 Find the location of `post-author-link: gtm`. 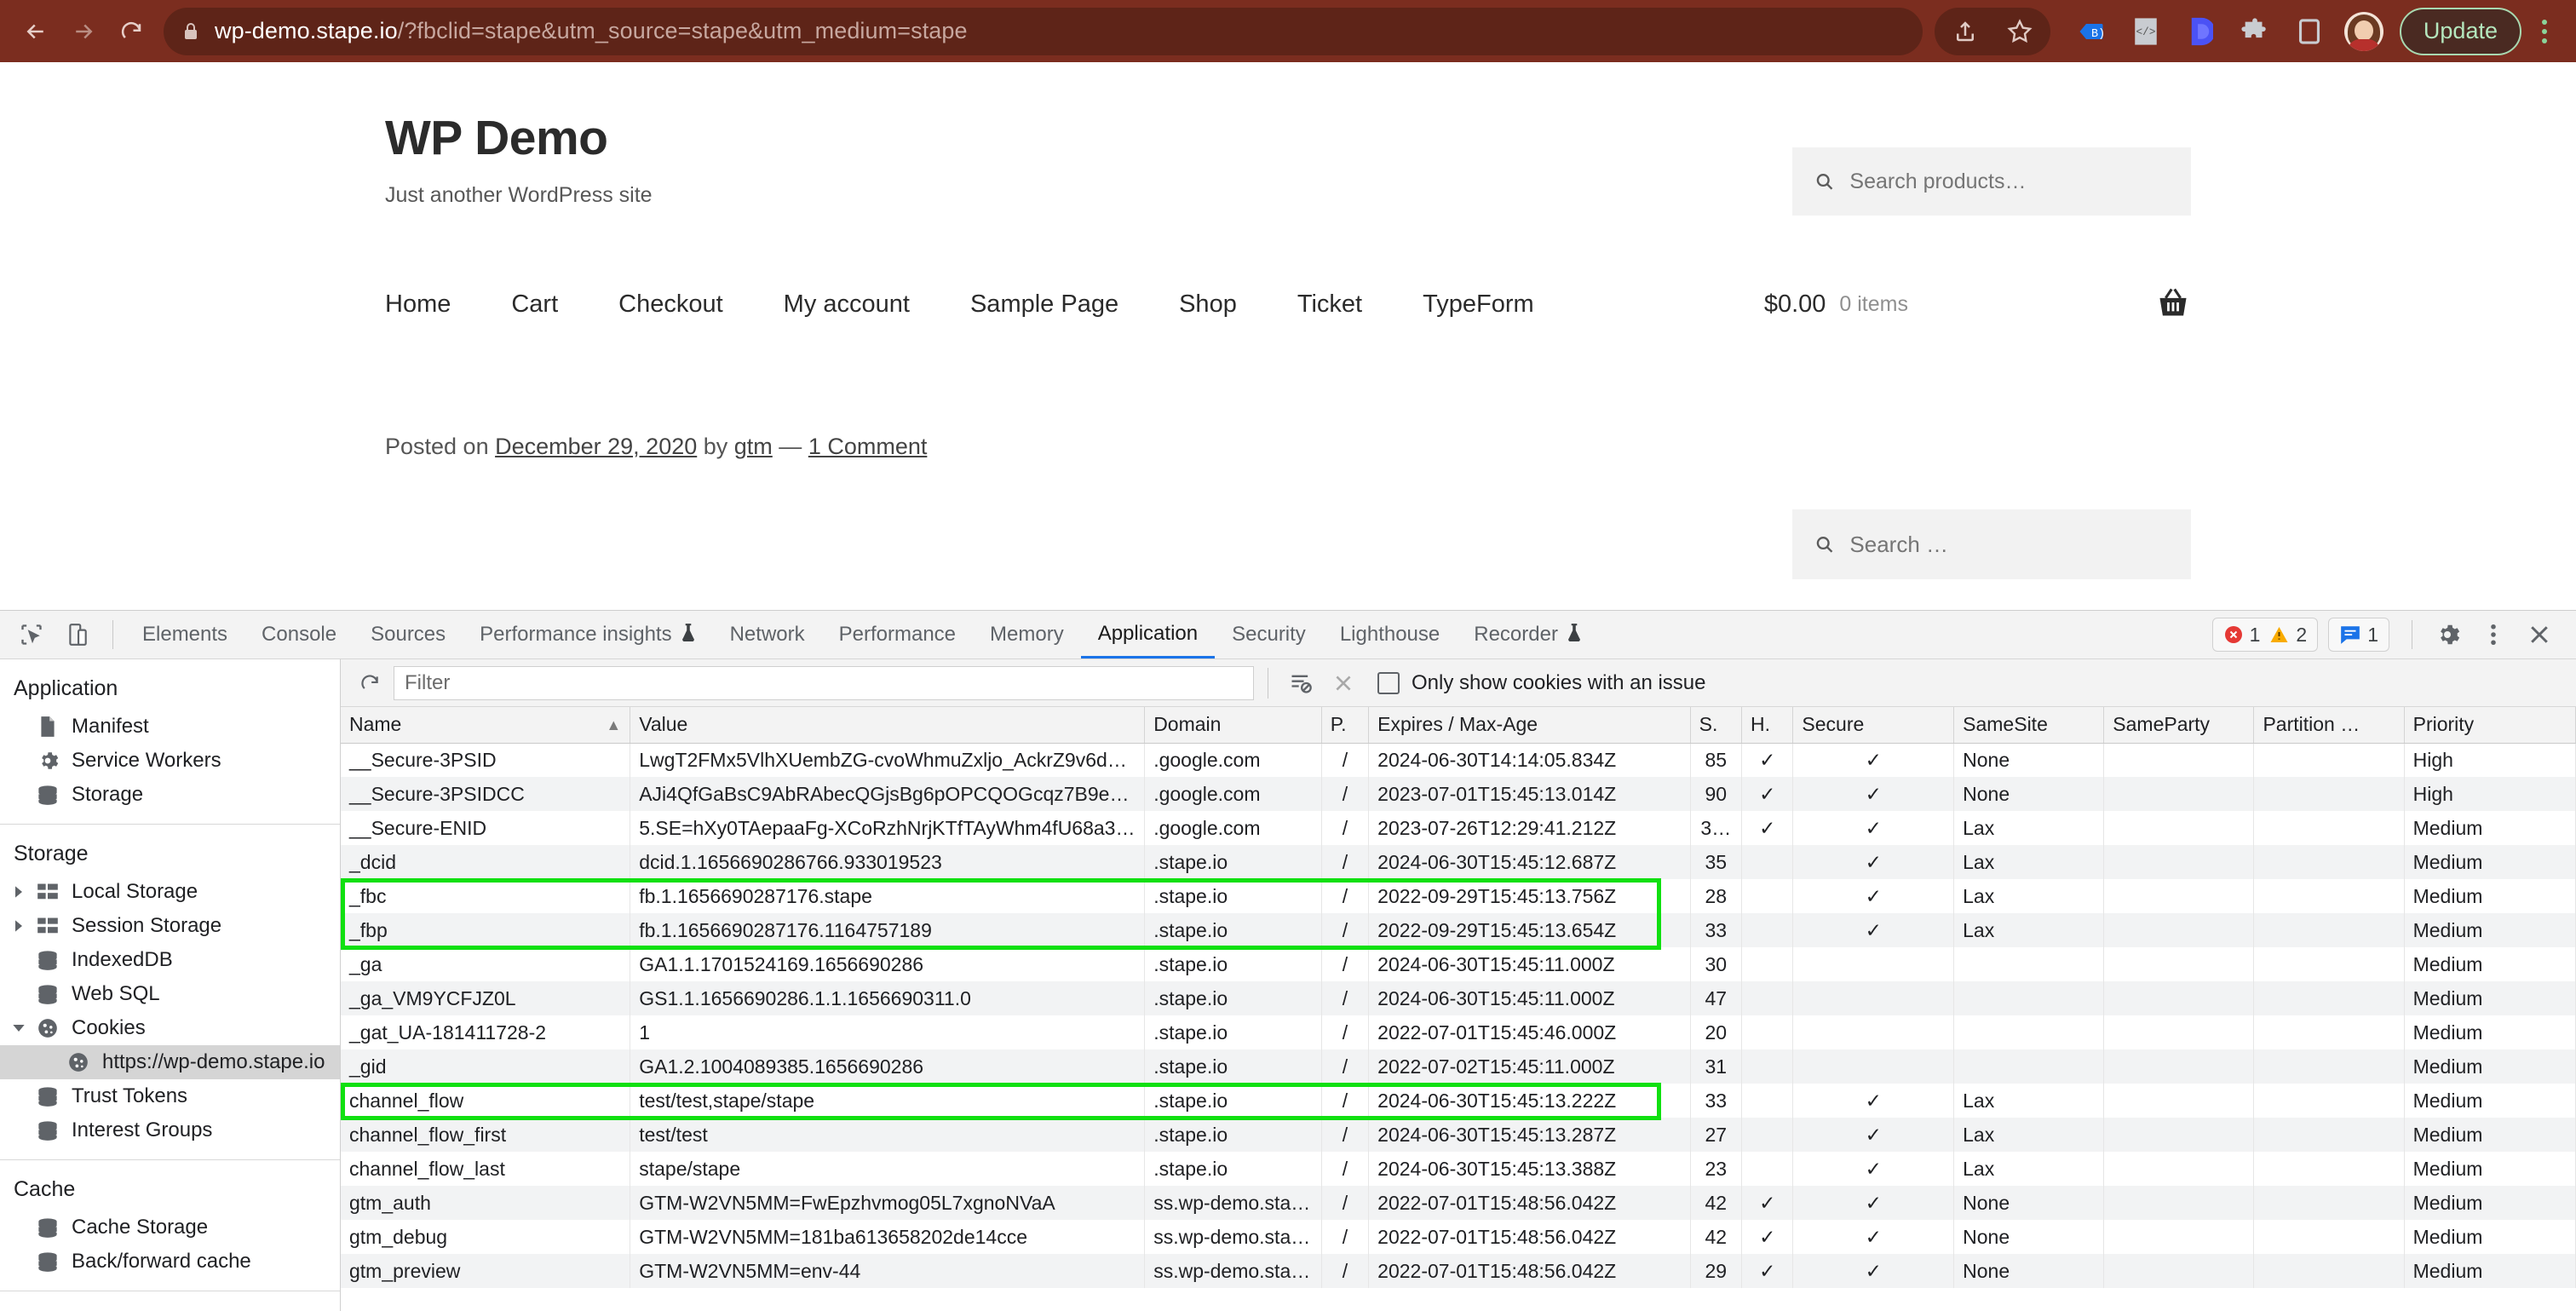

post-author-link: gtm is located at coordinates (753, 446).